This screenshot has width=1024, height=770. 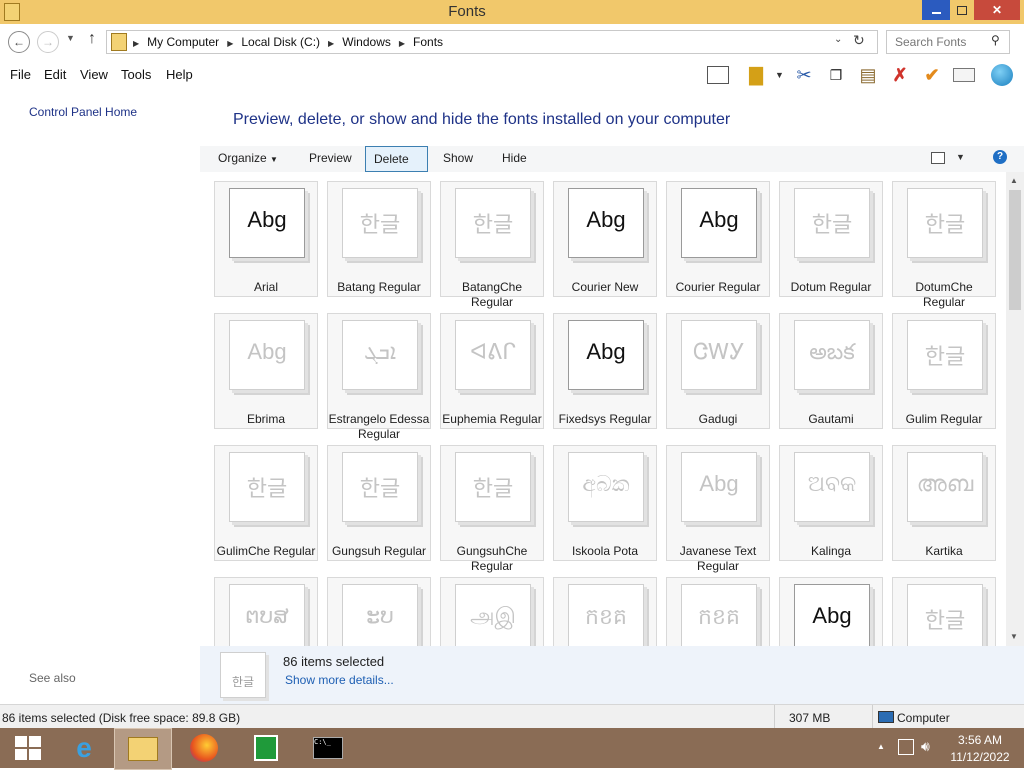 I want to click on font-tile: ᐊᕕᒋ Euphemia Regular, so click(x=492, y=371).